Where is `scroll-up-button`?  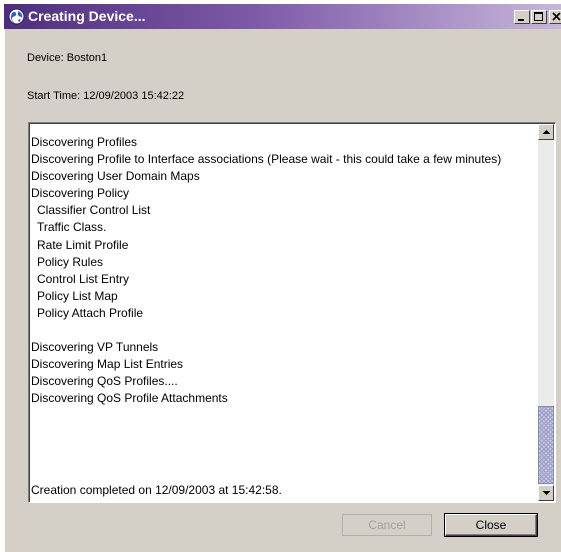 scroll-up-button is located at coordinates (546, 132).